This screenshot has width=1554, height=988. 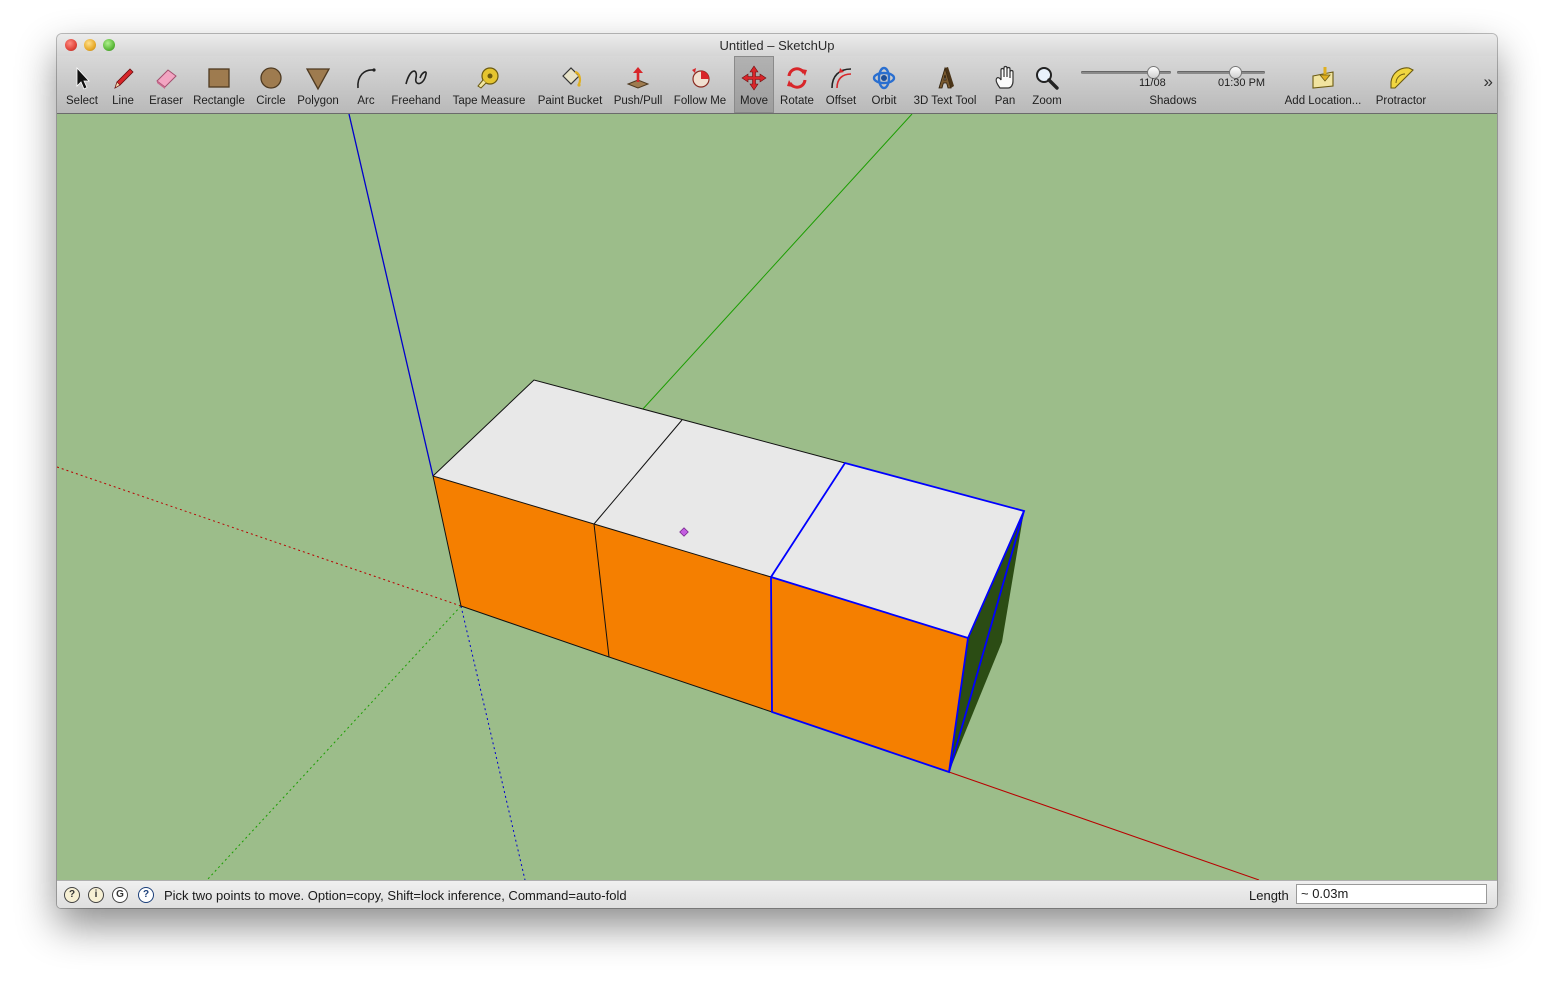 What do you see at coordinates (82, 101) in the screenshot?
I see `select-tool-label: Select` at bounding box center [82, 101].